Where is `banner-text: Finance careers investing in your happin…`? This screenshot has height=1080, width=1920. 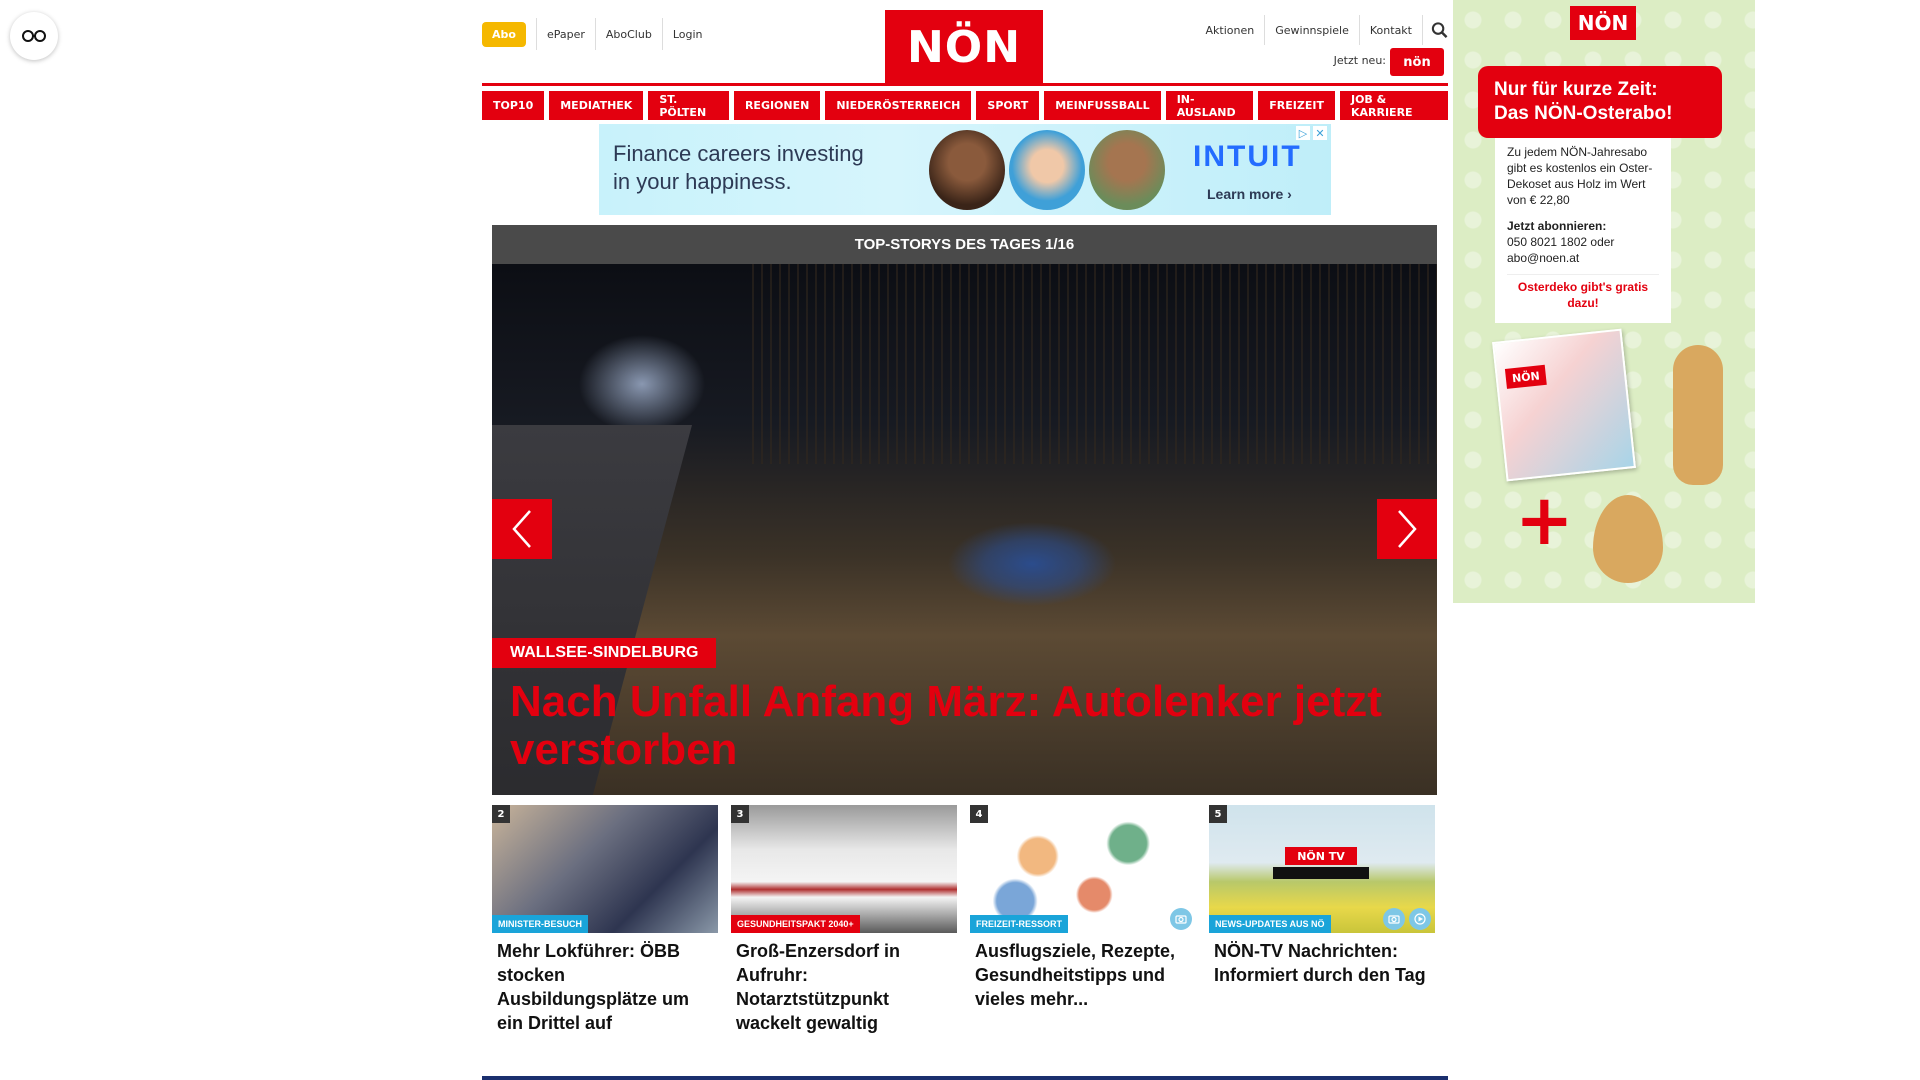
banner-text: Finance careers investing in your happin… is located at coordinates (738, 168).